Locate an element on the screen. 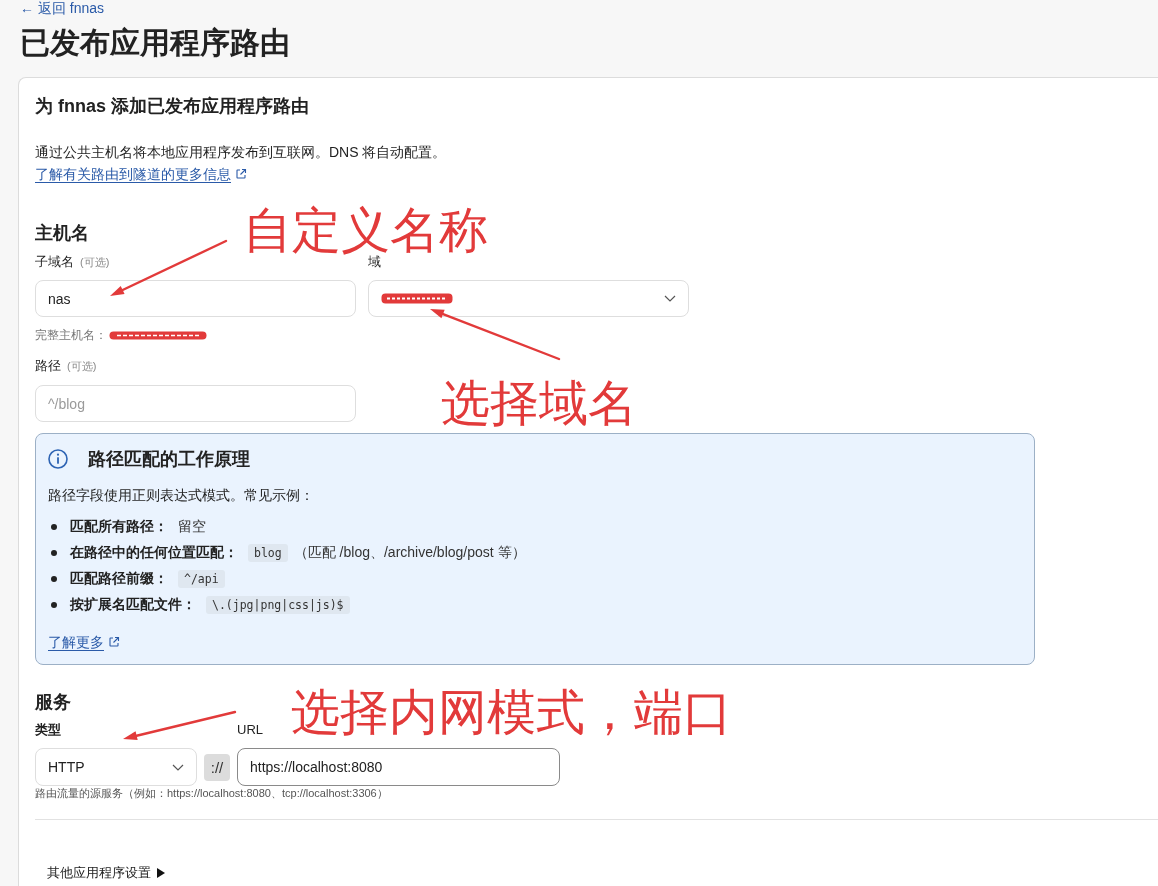 This screenshot has height=886, width=1158. full-hostname-label: 完整主机名： is located at coordinates (71, 335).